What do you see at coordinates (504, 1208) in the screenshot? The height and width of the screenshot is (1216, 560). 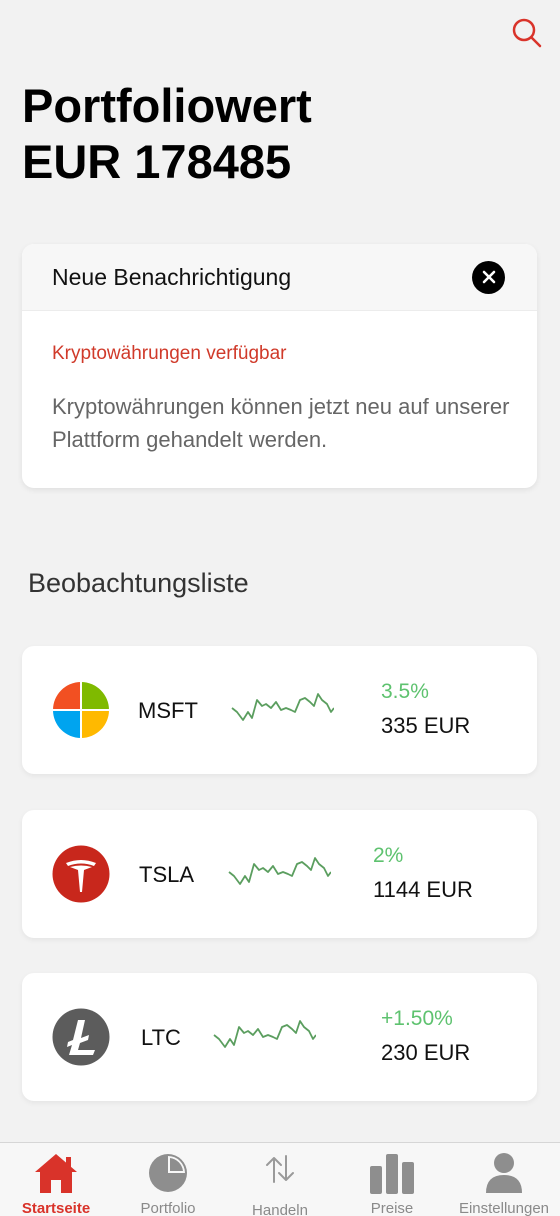 I see `tab-label: Einstellungen` at bounding box center [504, 1208].